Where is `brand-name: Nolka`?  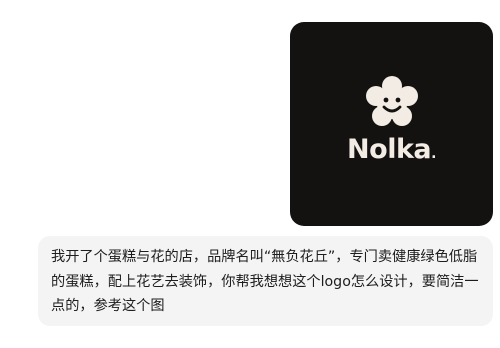
brand-name: Nolka is located at coordinates (389, 149).